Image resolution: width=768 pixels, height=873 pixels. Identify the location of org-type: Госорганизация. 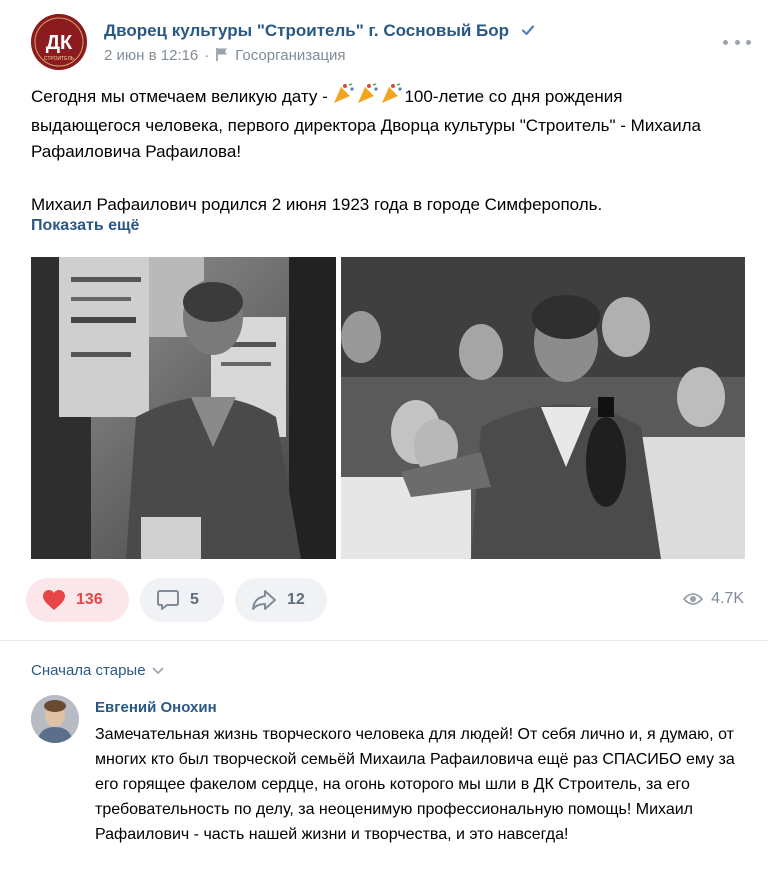
(290, 55).